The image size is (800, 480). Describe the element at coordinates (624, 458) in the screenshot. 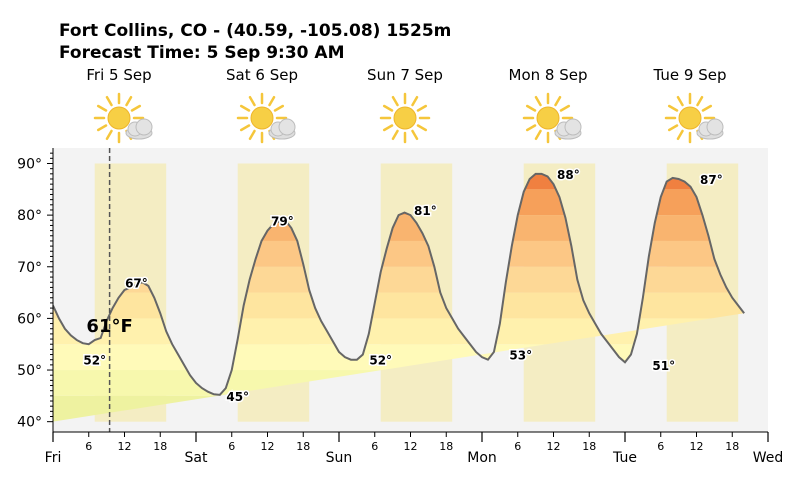

I see `day-tick-label: Tue` at that location.